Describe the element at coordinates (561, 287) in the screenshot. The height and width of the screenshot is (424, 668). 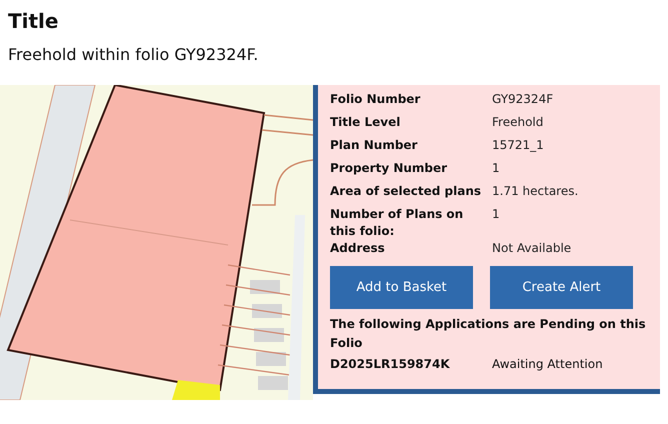
I see `create-alert-button: Create Alert` at that location.